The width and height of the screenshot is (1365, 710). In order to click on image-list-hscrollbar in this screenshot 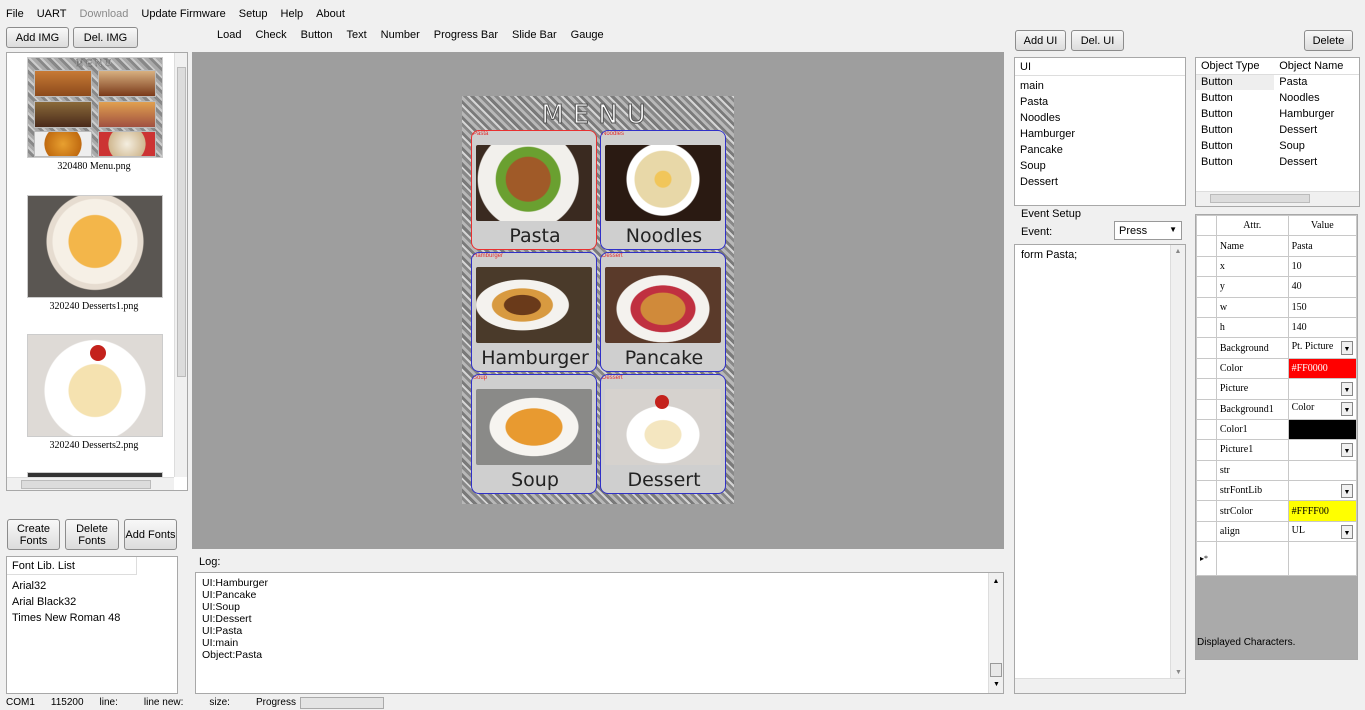, I will do `click(90, 483)`.